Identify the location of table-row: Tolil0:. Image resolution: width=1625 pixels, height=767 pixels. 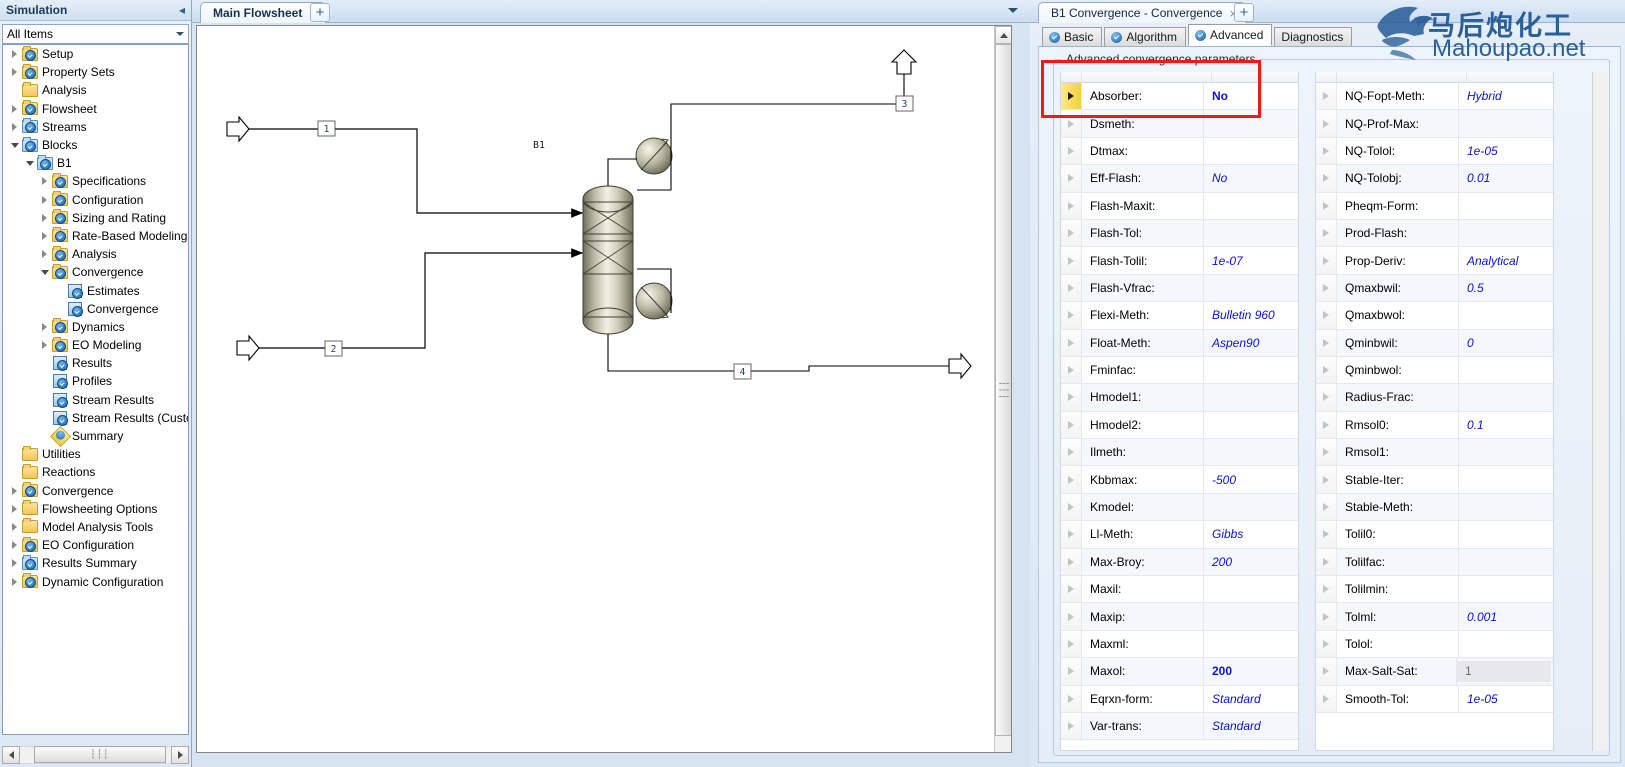
(1434, 535).